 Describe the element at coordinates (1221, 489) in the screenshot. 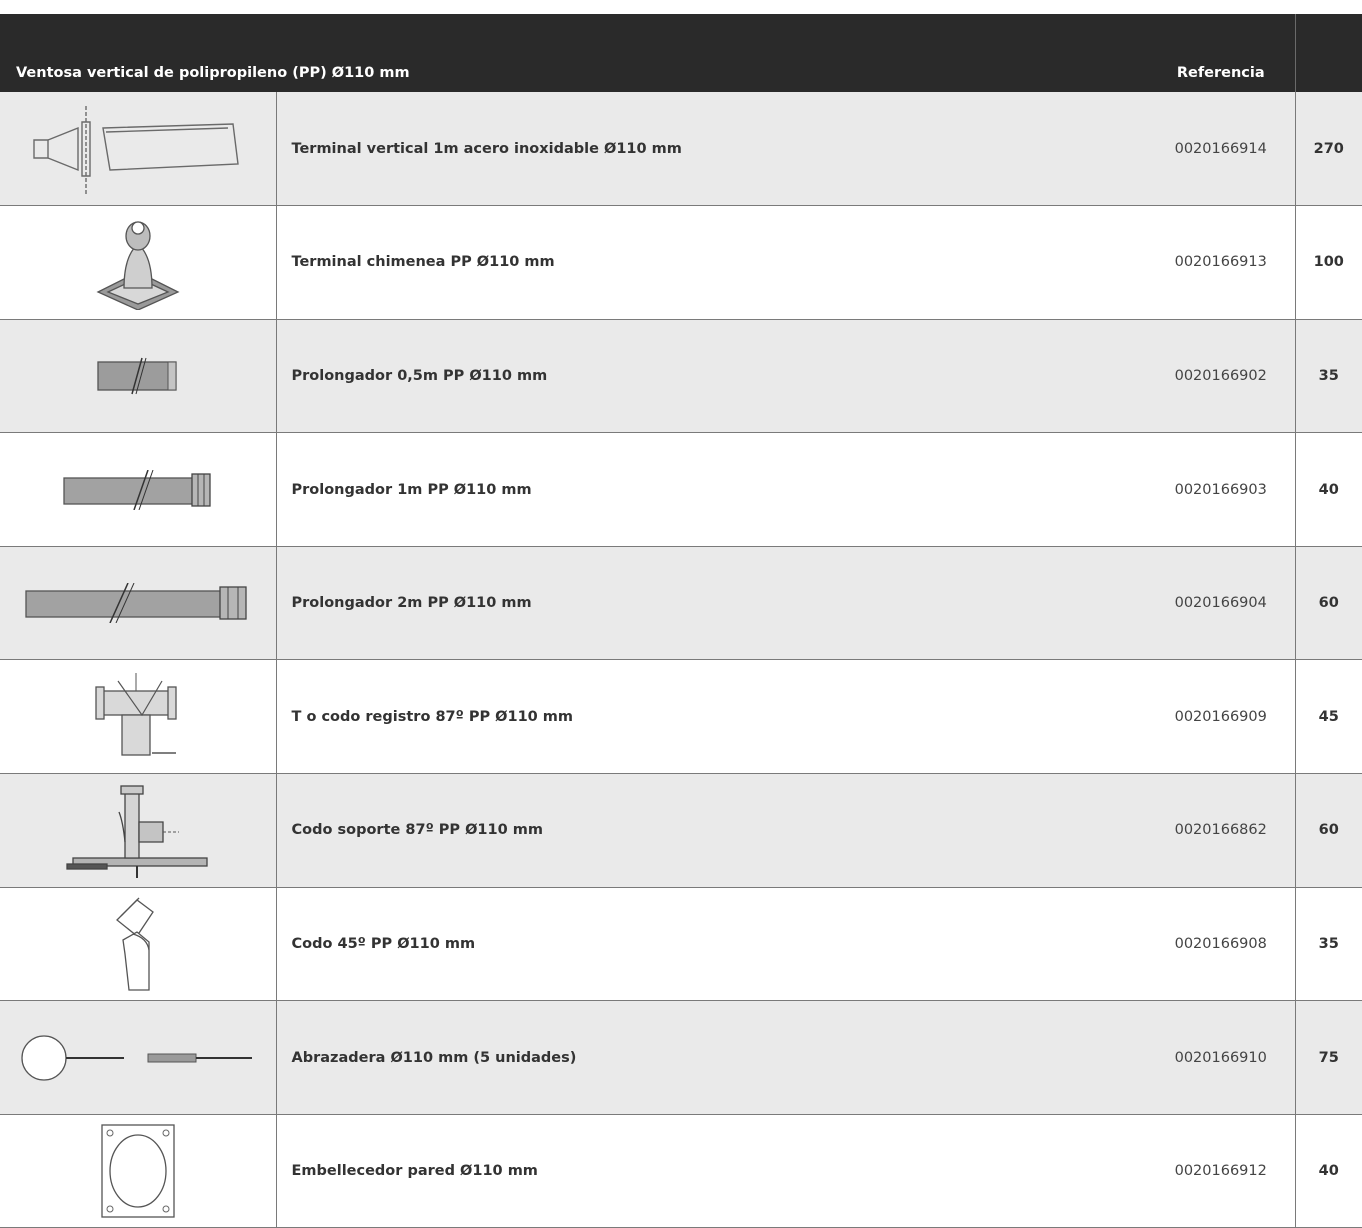

I see `row-reference: 0020166903` at that location.